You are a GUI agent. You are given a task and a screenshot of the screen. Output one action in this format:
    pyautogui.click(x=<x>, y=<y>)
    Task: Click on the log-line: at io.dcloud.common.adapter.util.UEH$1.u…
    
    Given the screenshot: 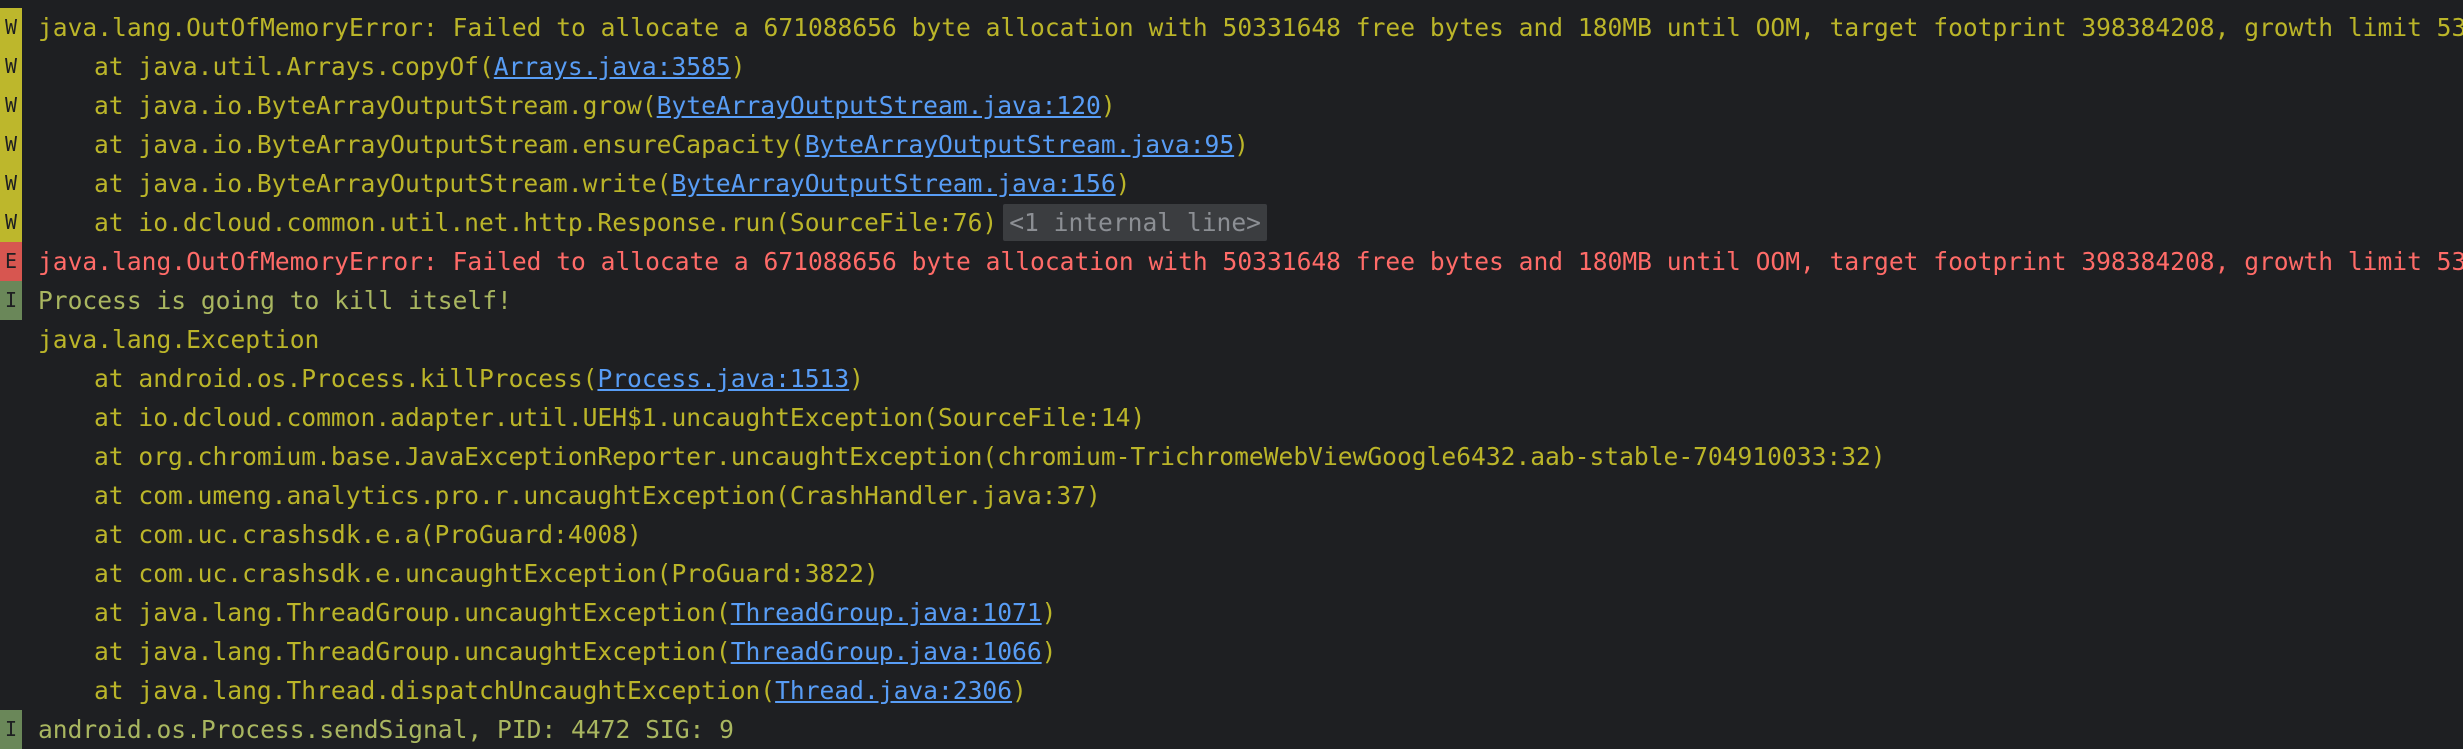 What is the action you would take?
    pyautogui.click(x=1231, y=417)
    